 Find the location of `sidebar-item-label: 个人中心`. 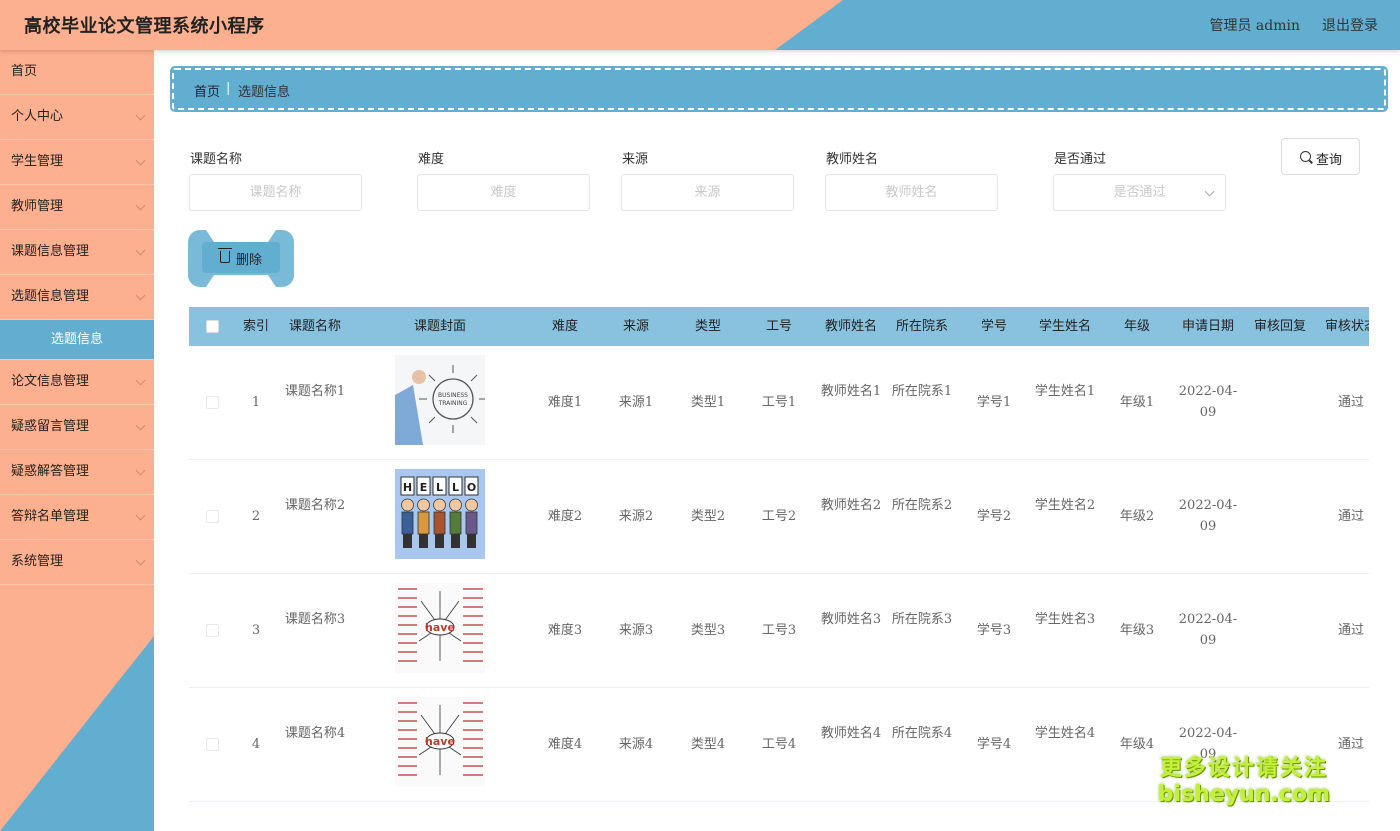

sidebar-item-label: 个人中心 is located at coordinates (37, 116).